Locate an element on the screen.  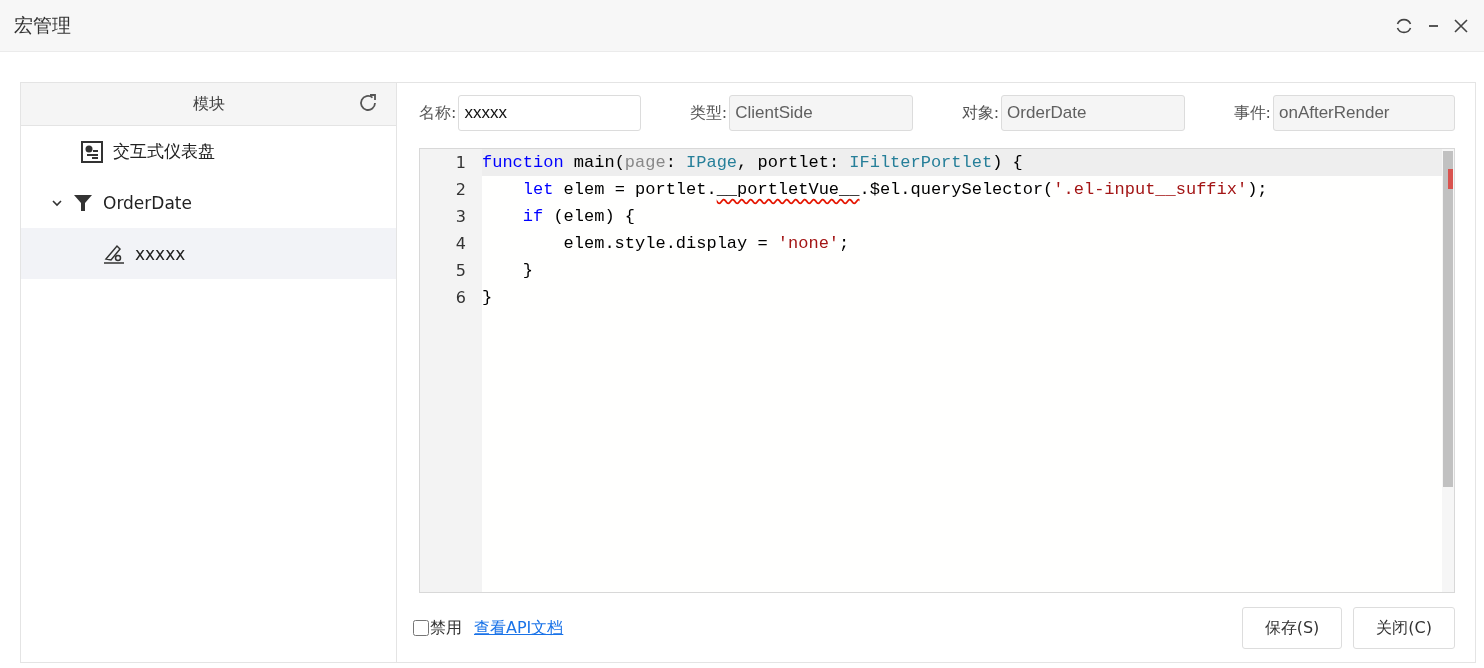
checkbox is located at coordinates (421, 628).